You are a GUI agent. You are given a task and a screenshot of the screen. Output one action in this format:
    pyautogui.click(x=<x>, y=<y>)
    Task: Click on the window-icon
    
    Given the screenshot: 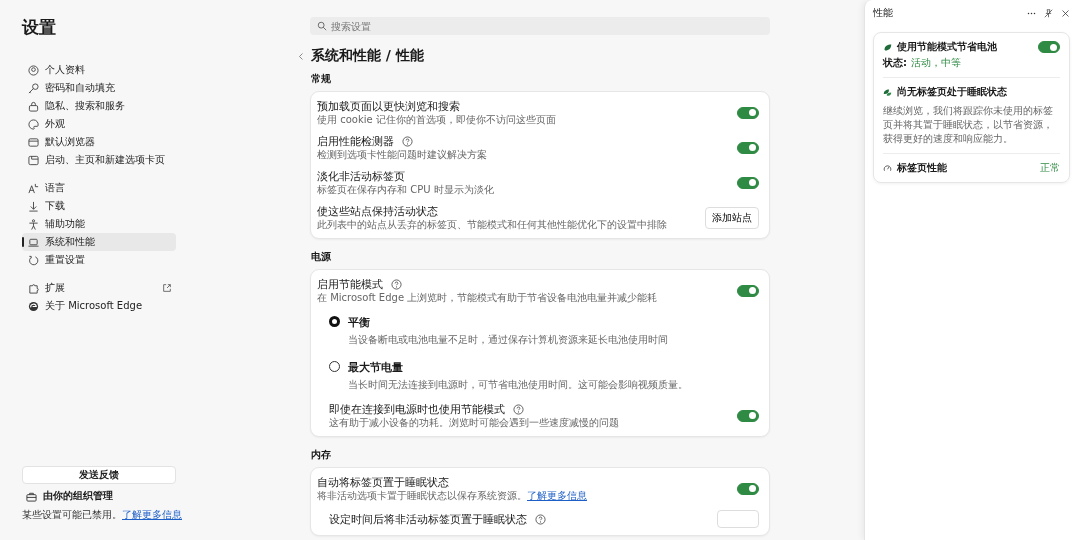 What is the action you would take?
    pyautogui.click(x=33, y=160)
    